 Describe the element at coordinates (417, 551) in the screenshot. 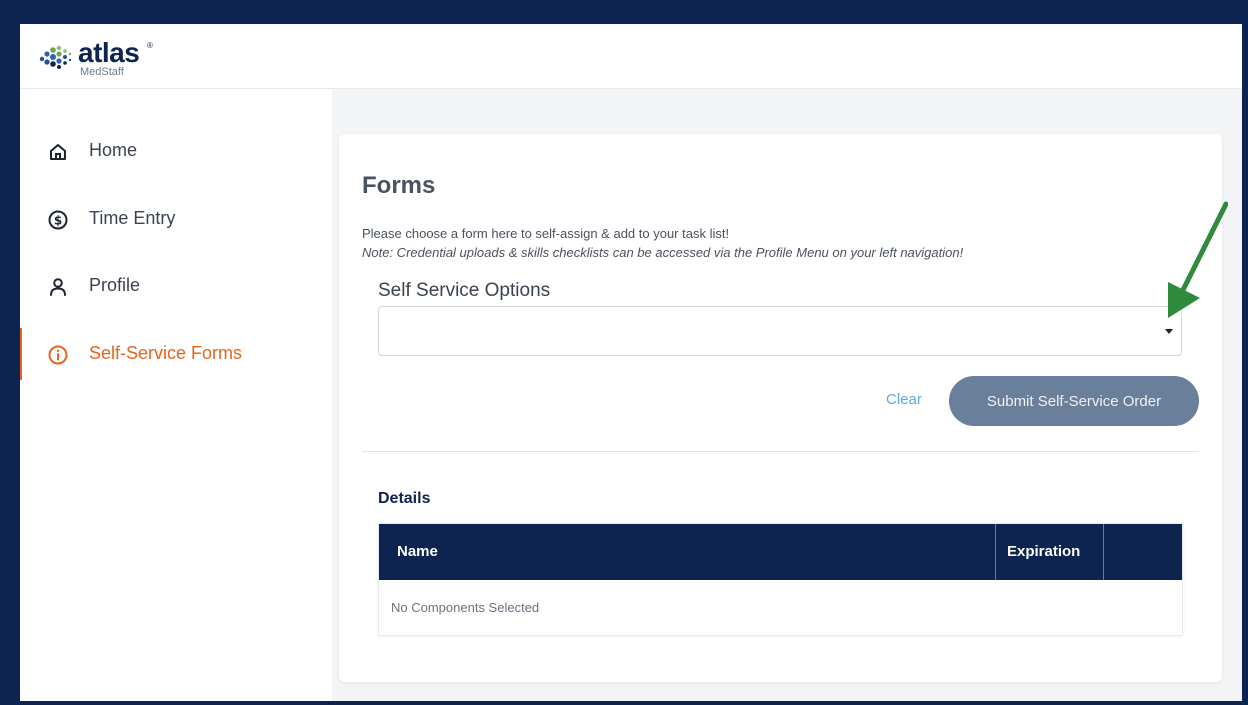

I see `column-header-name: Name` at that location.